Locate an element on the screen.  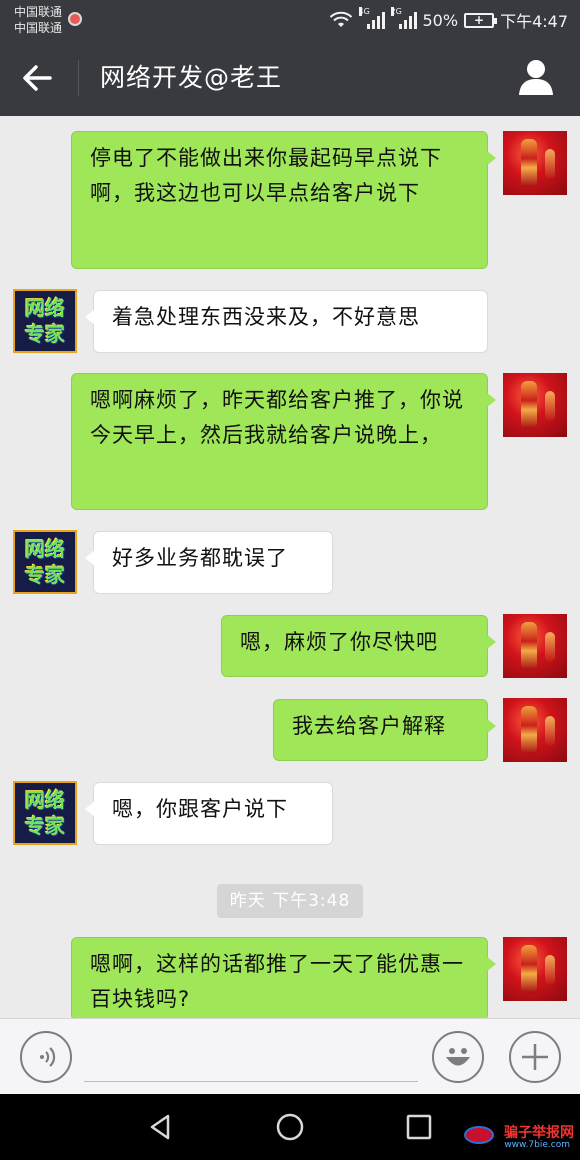
chat-header: 网络开发@老王 is located at coordinates (290, 78).